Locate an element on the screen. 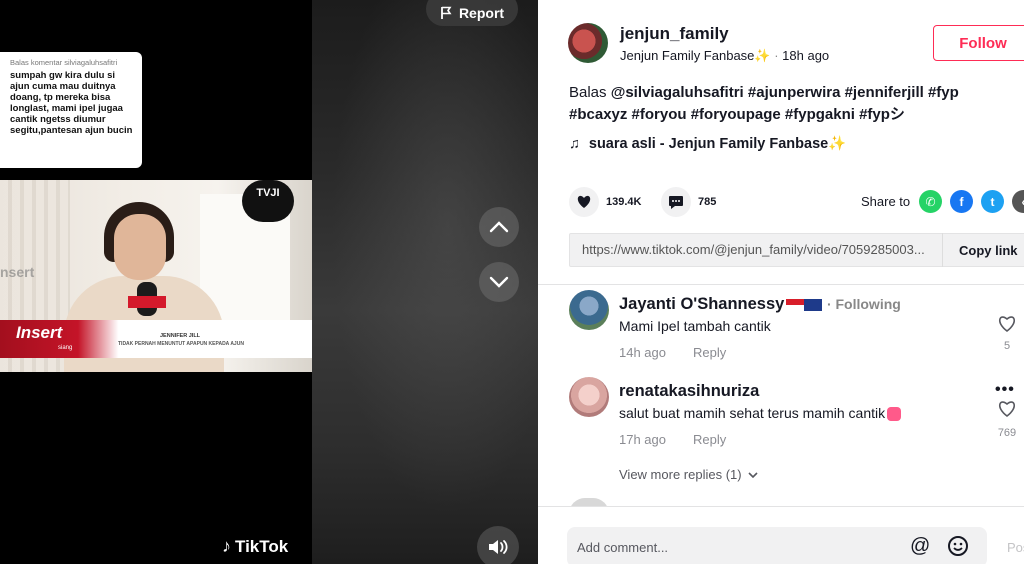 The height and width of the screenshot is (564, 1024). author-username: jenjun_family is located at coordinates (674, 34).